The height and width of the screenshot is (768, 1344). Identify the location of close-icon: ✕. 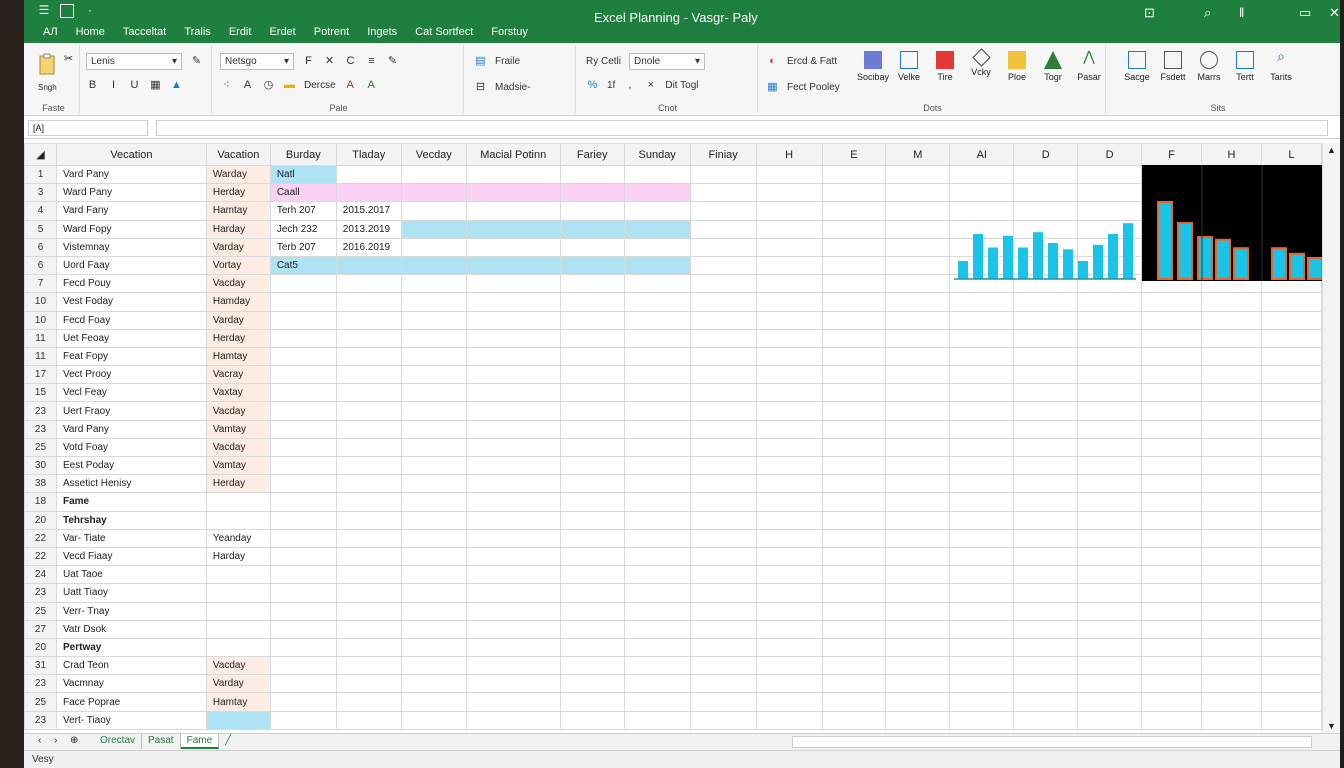
(1334, 13).